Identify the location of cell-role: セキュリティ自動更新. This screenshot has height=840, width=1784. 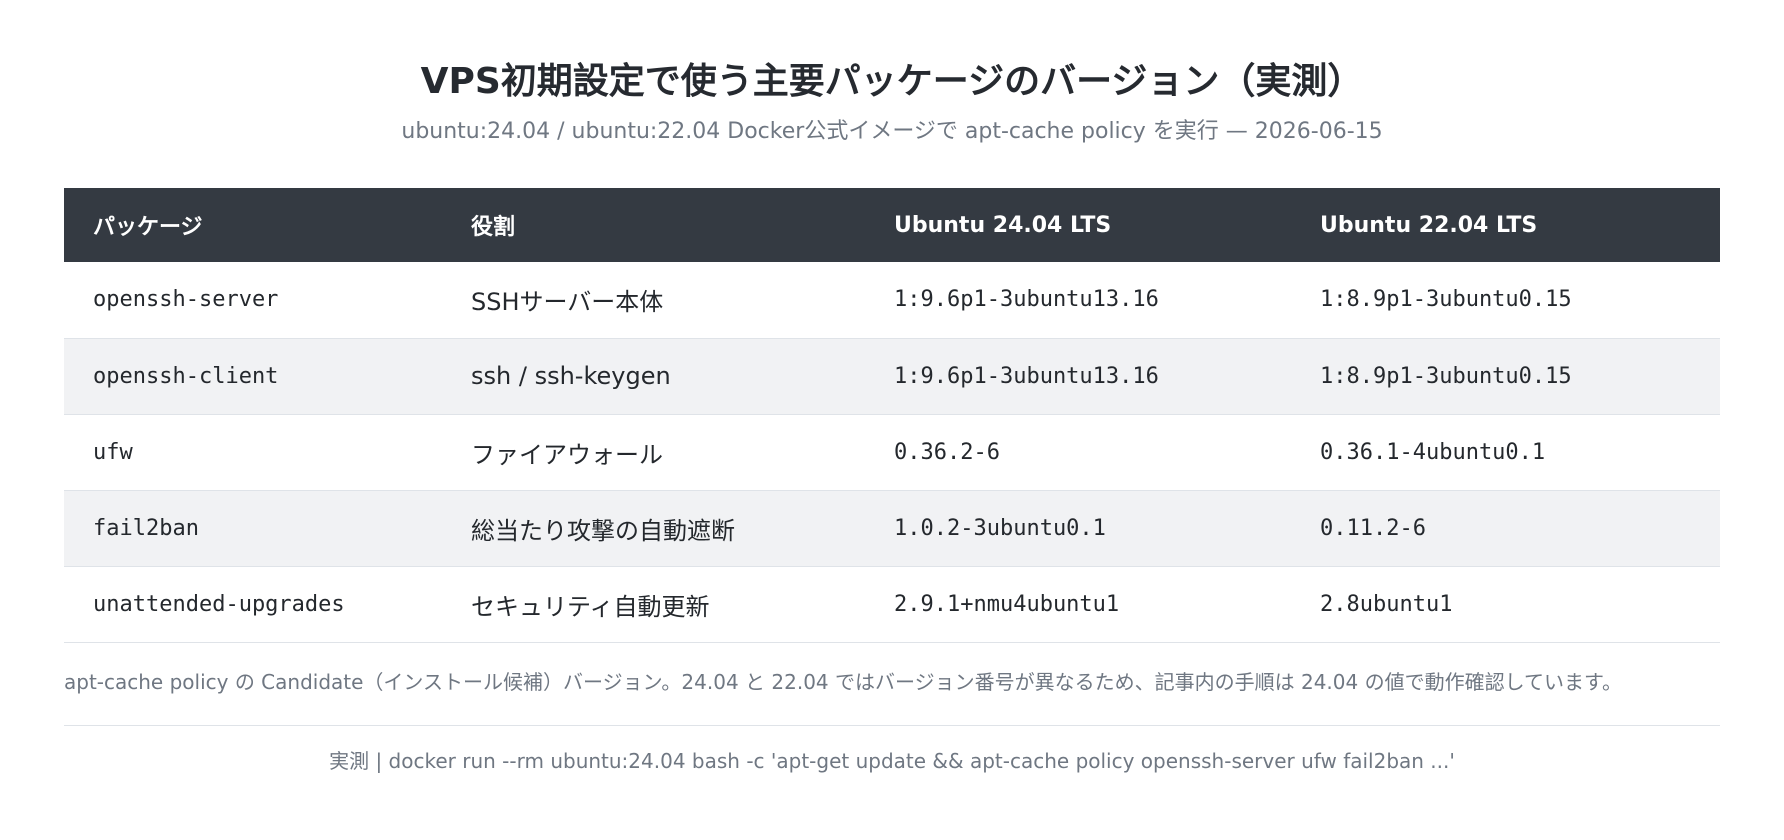
(590, 606).